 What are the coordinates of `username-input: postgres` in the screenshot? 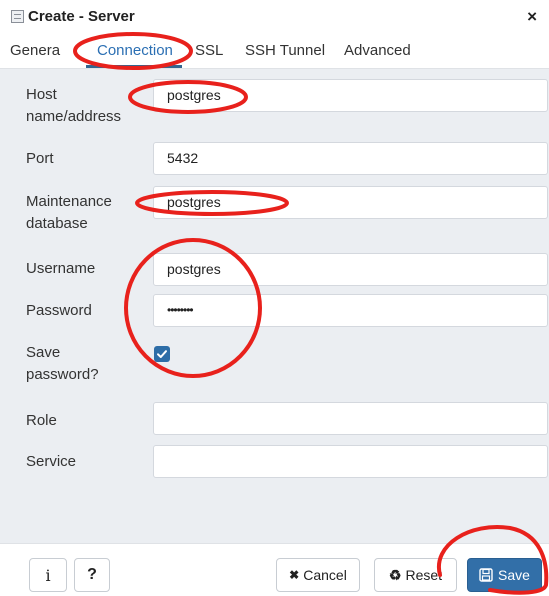 It's located at (350, 269).